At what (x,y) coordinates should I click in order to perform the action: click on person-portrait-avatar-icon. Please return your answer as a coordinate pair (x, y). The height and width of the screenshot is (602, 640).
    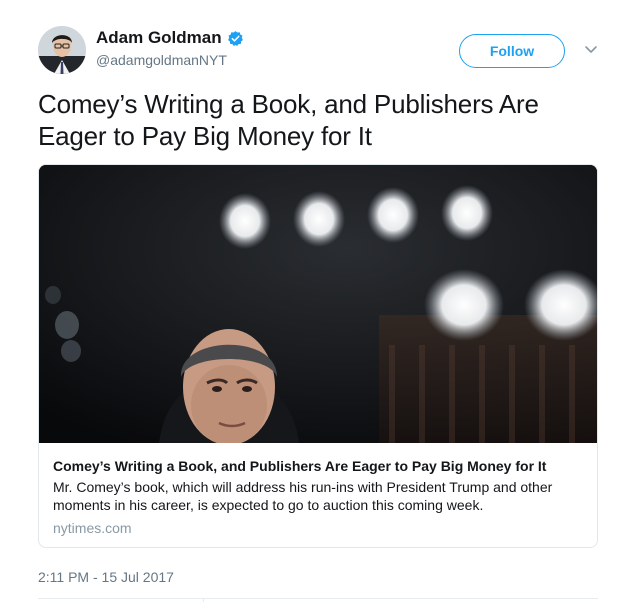
    Looking at the image, I should click on (62, 50).